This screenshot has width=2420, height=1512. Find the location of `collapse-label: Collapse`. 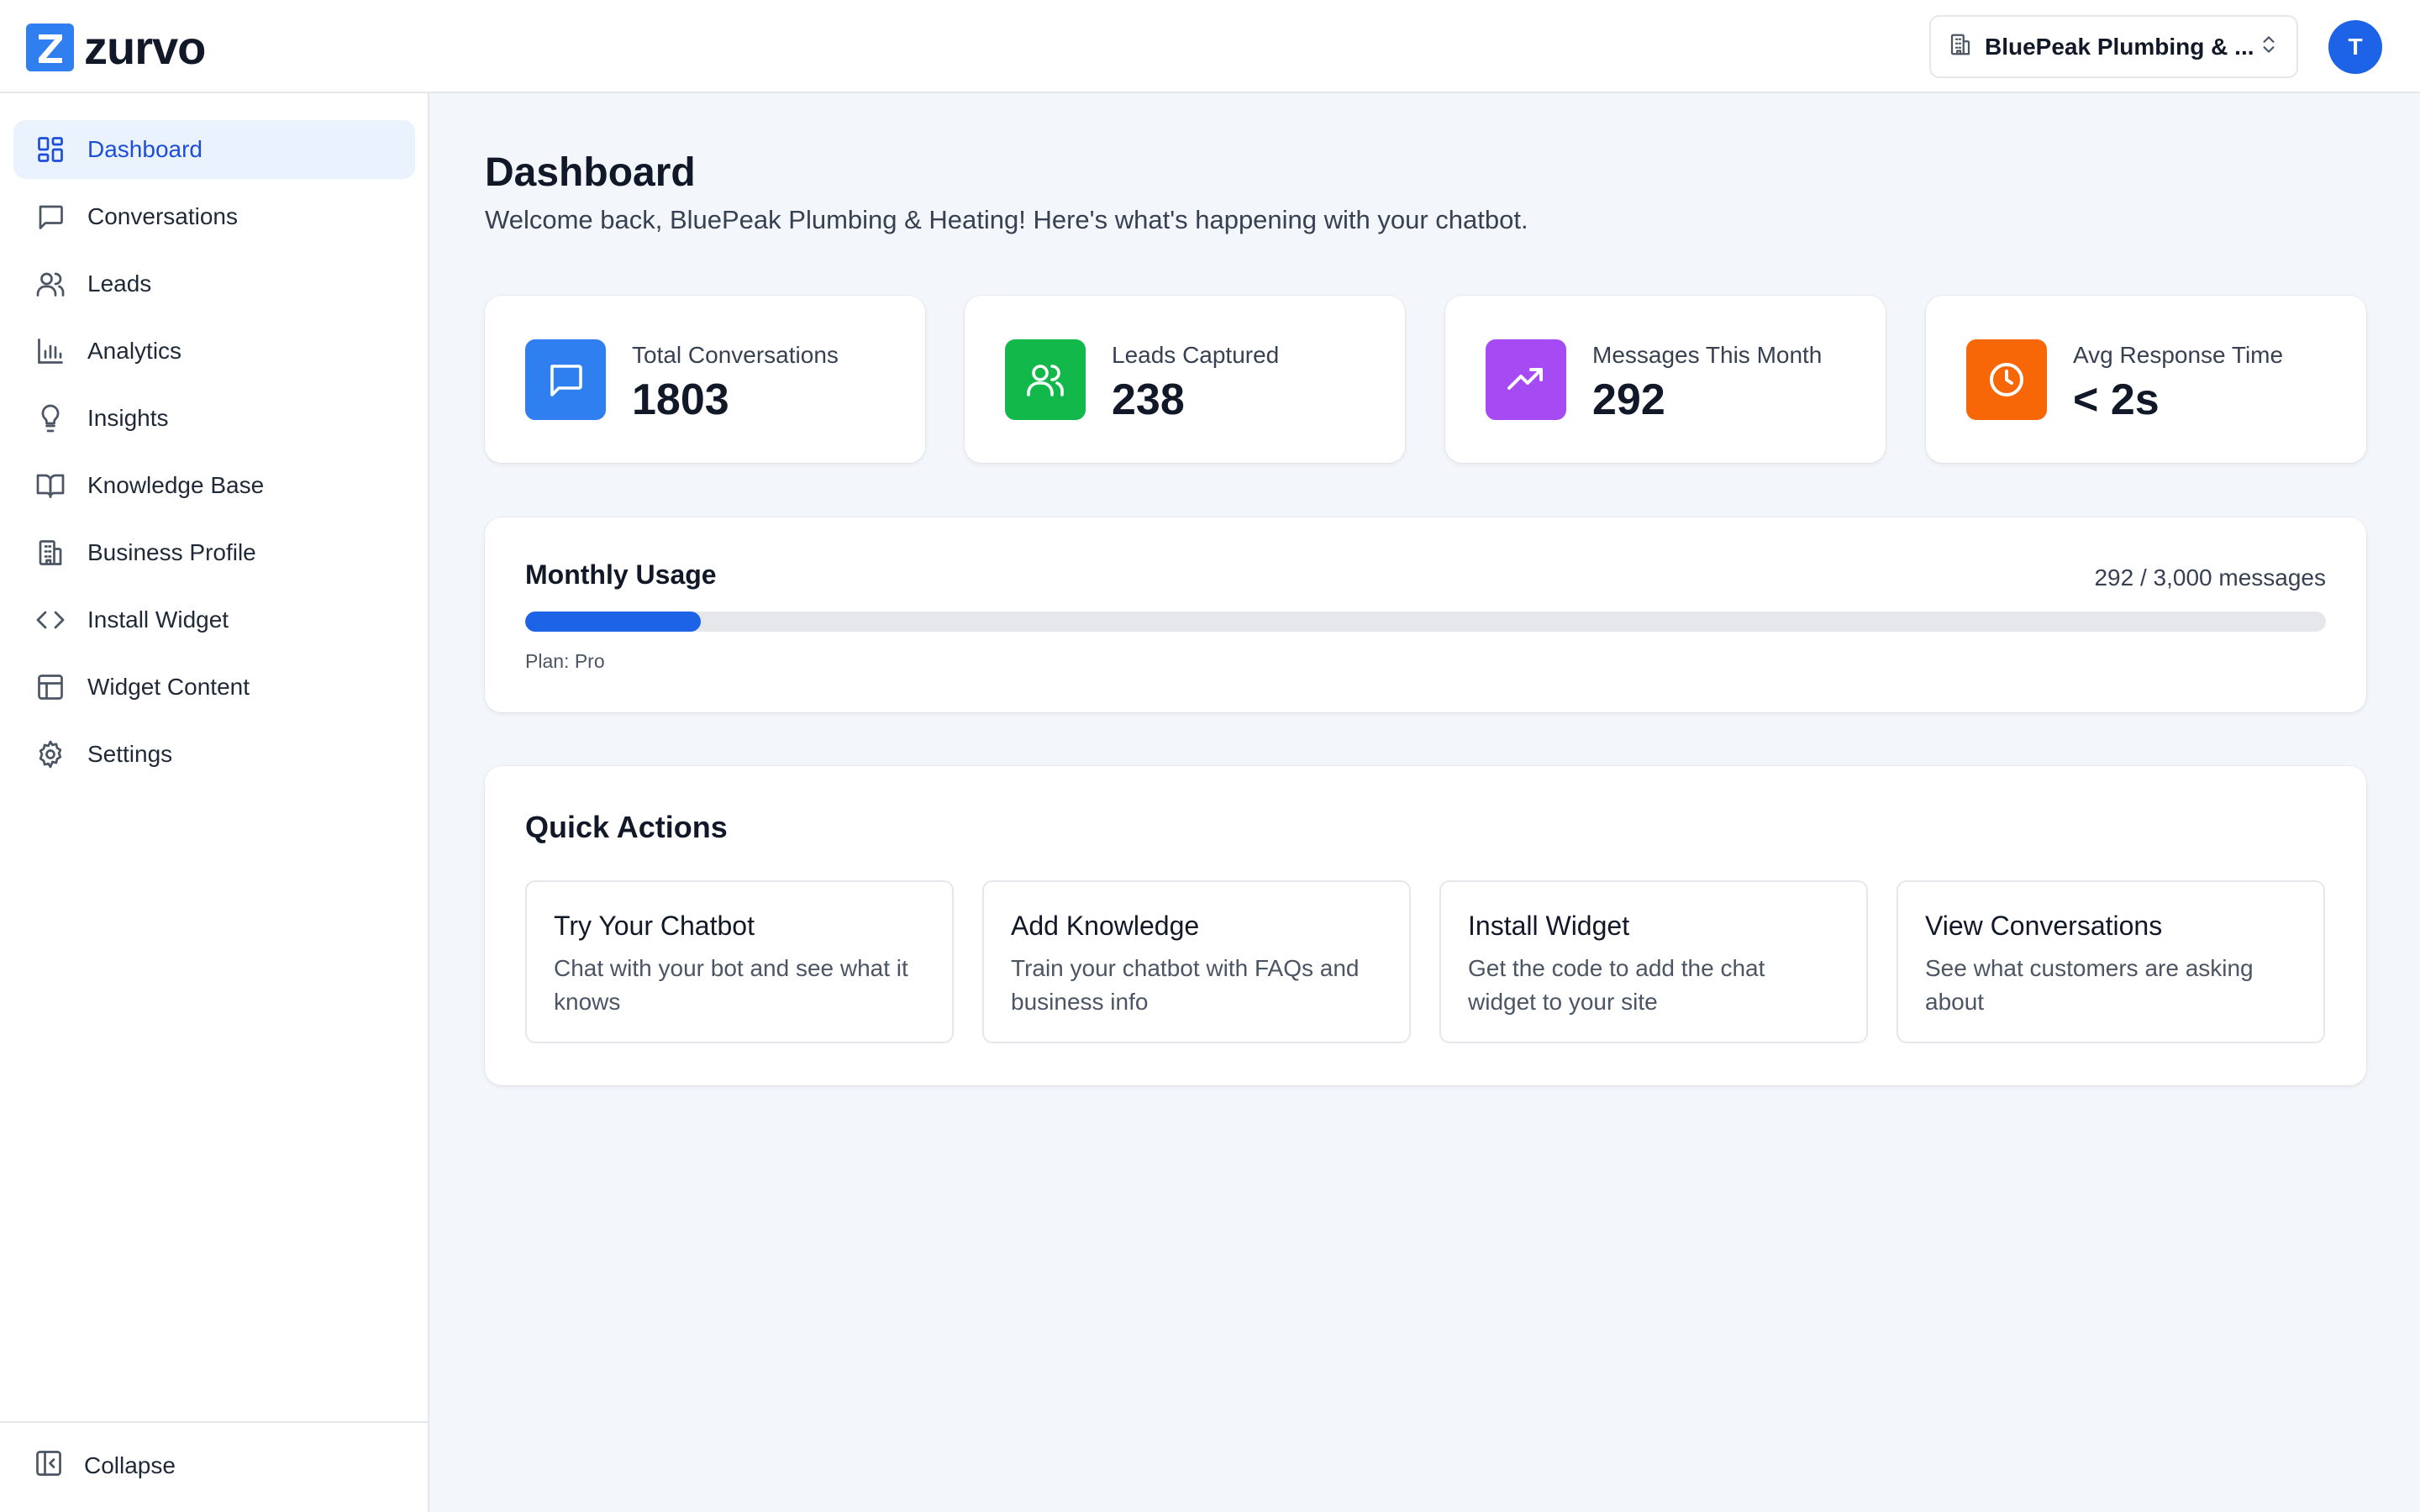

collapse-label: Collapse is located at coordinates (130, 1465).